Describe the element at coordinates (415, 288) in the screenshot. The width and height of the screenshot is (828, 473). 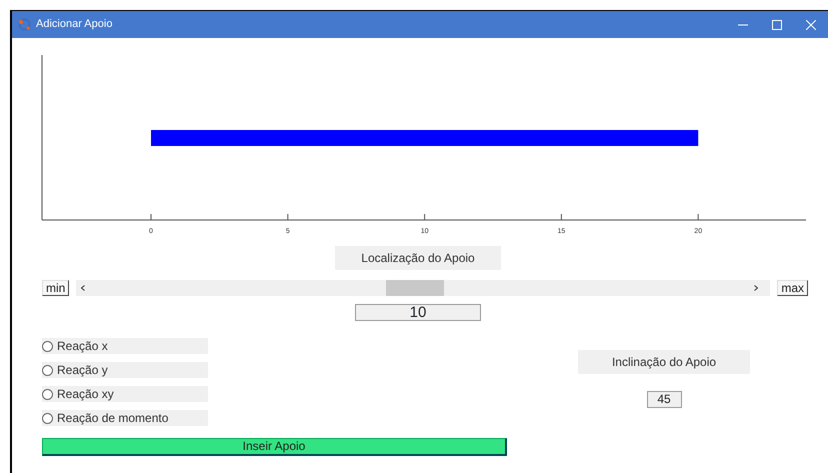
I see `slider-thumb` at that location.